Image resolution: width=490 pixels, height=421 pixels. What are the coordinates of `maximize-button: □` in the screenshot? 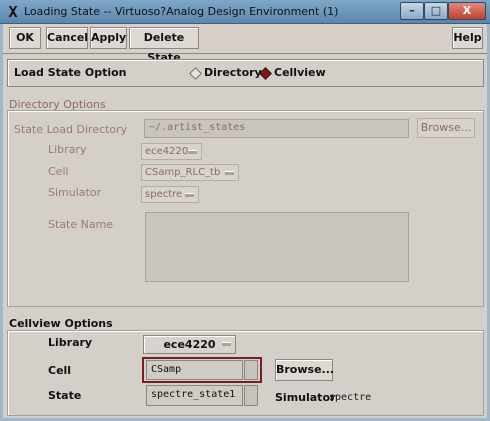 It's located at (436, 11).